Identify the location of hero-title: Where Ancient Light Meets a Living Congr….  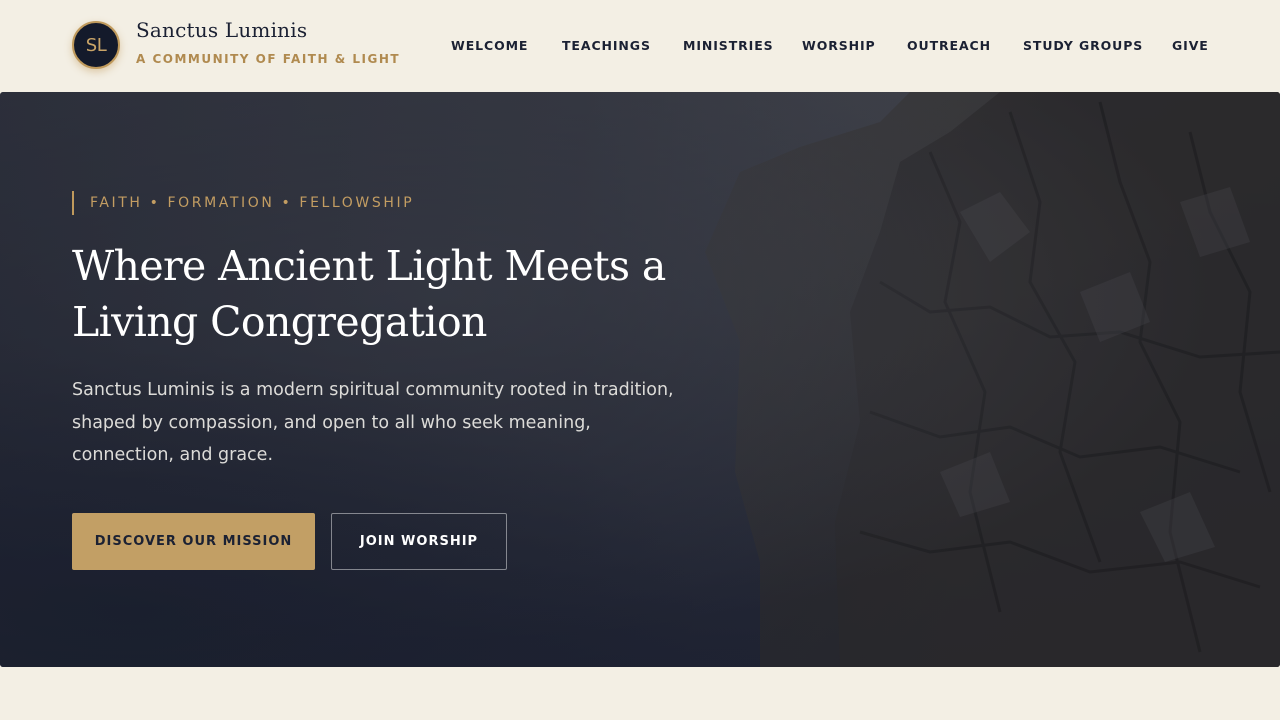
(369, 294).